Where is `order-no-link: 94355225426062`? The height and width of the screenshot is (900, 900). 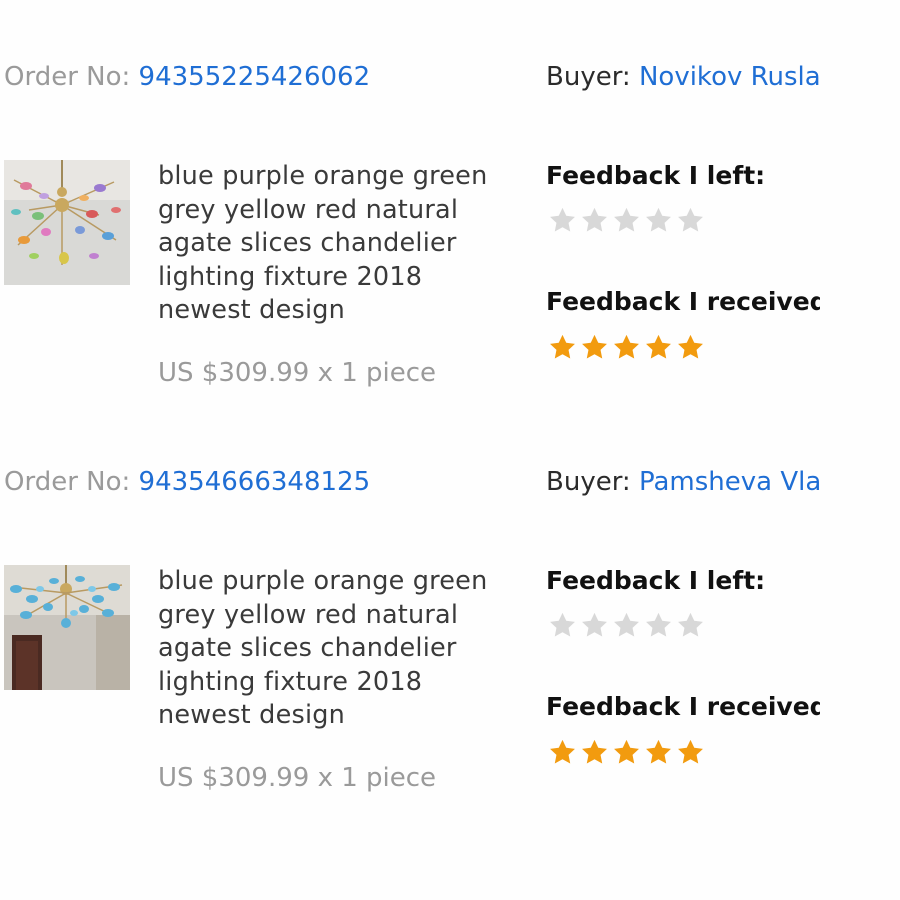 order-no-link: 94355225426062 is located at coordinates (255, 77).